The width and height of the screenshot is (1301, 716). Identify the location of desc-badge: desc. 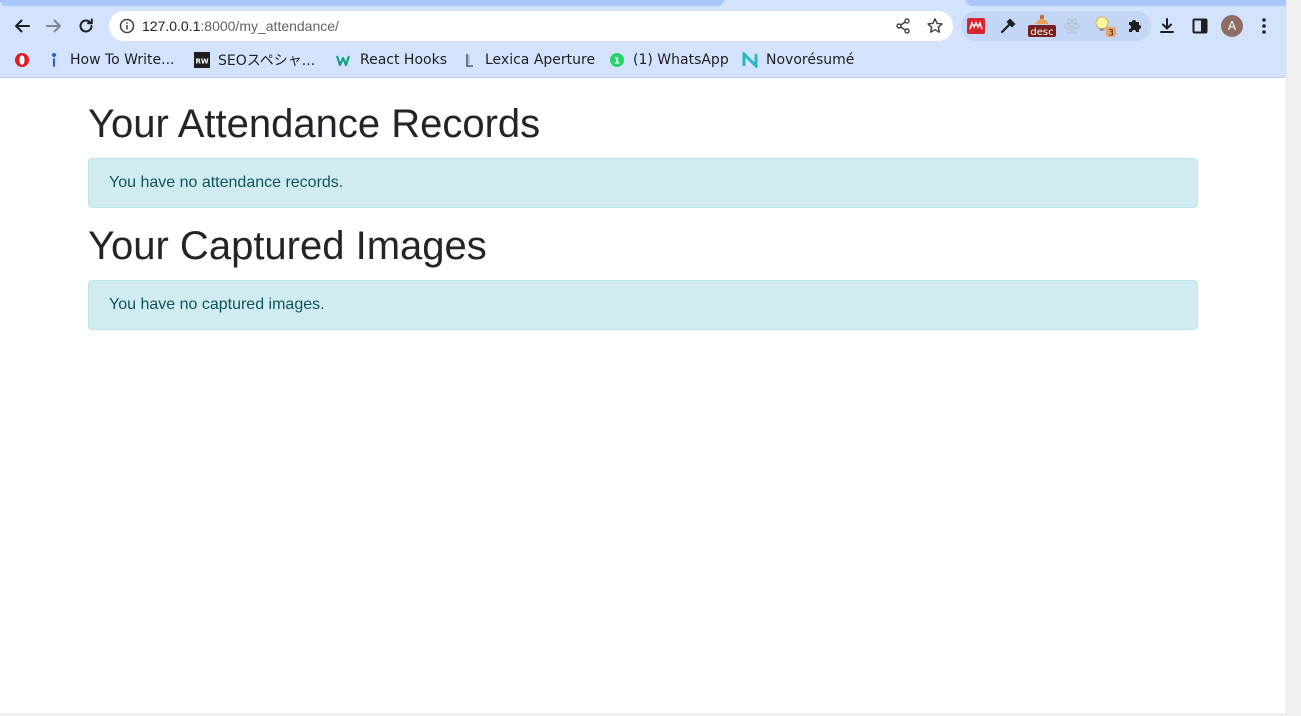
(1041, 32).